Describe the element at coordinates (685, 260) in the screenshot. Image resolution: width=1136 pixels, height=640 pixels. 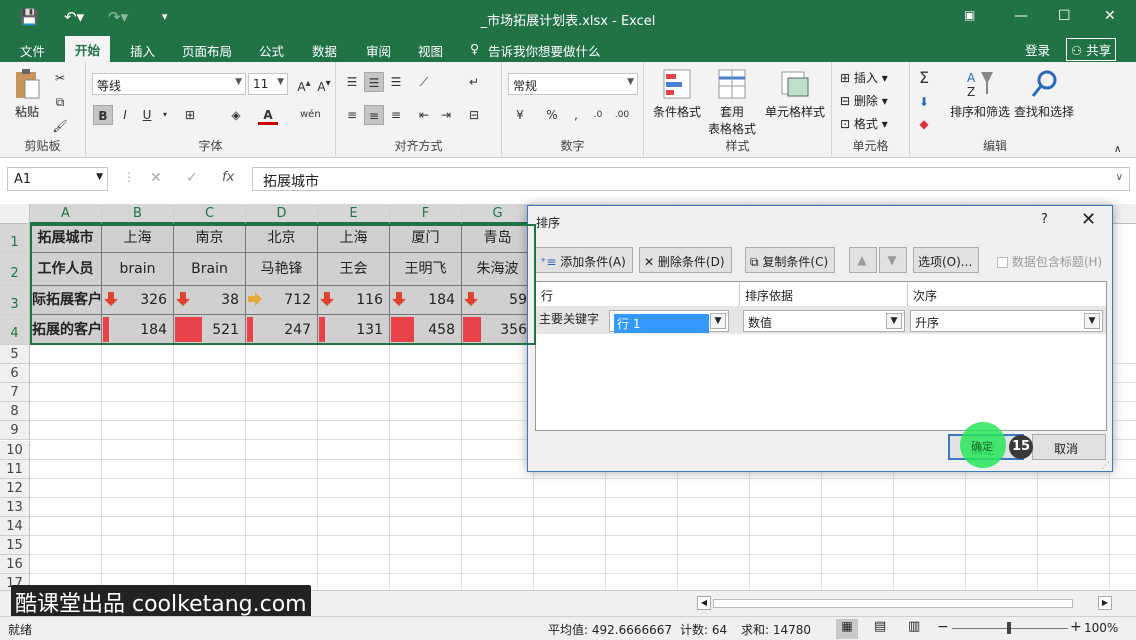
I see `delete-level-button: ✕ 删除条件(D)` at that location.